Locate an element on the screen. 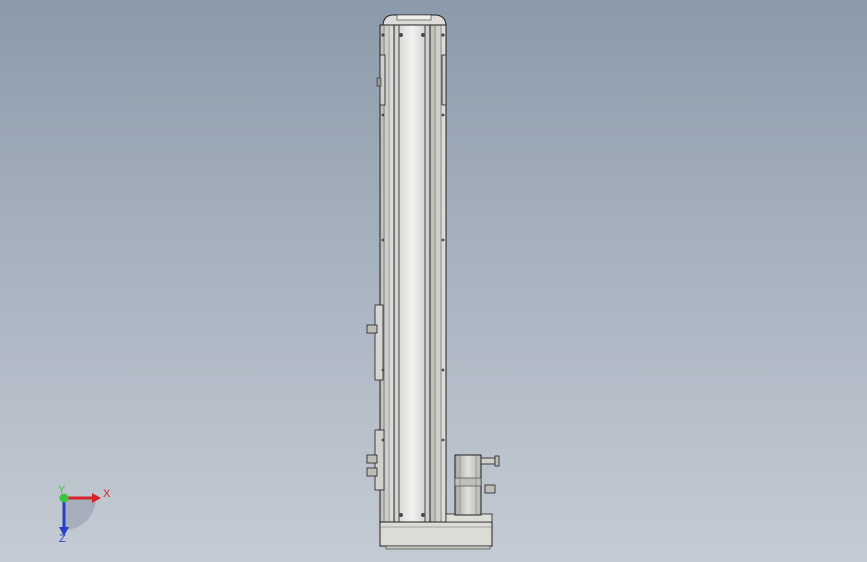  axis-triad: X Y Z is located at coordinates (84, 514).